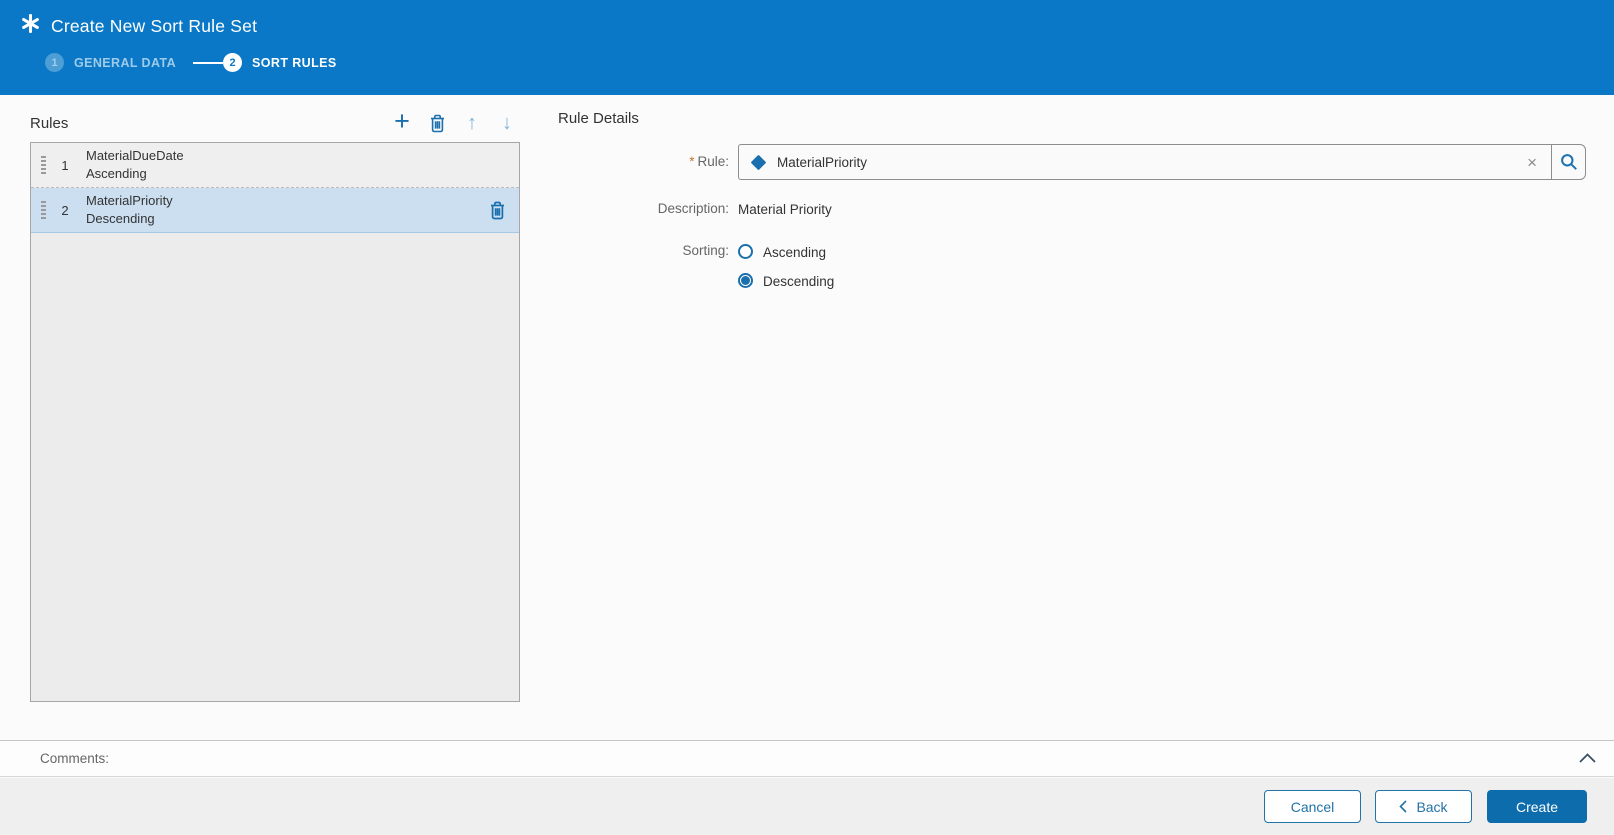  Describe the element at coordinates (294, 62) in the screenshot. I see `step-2-label: SORT RULES` at that location.